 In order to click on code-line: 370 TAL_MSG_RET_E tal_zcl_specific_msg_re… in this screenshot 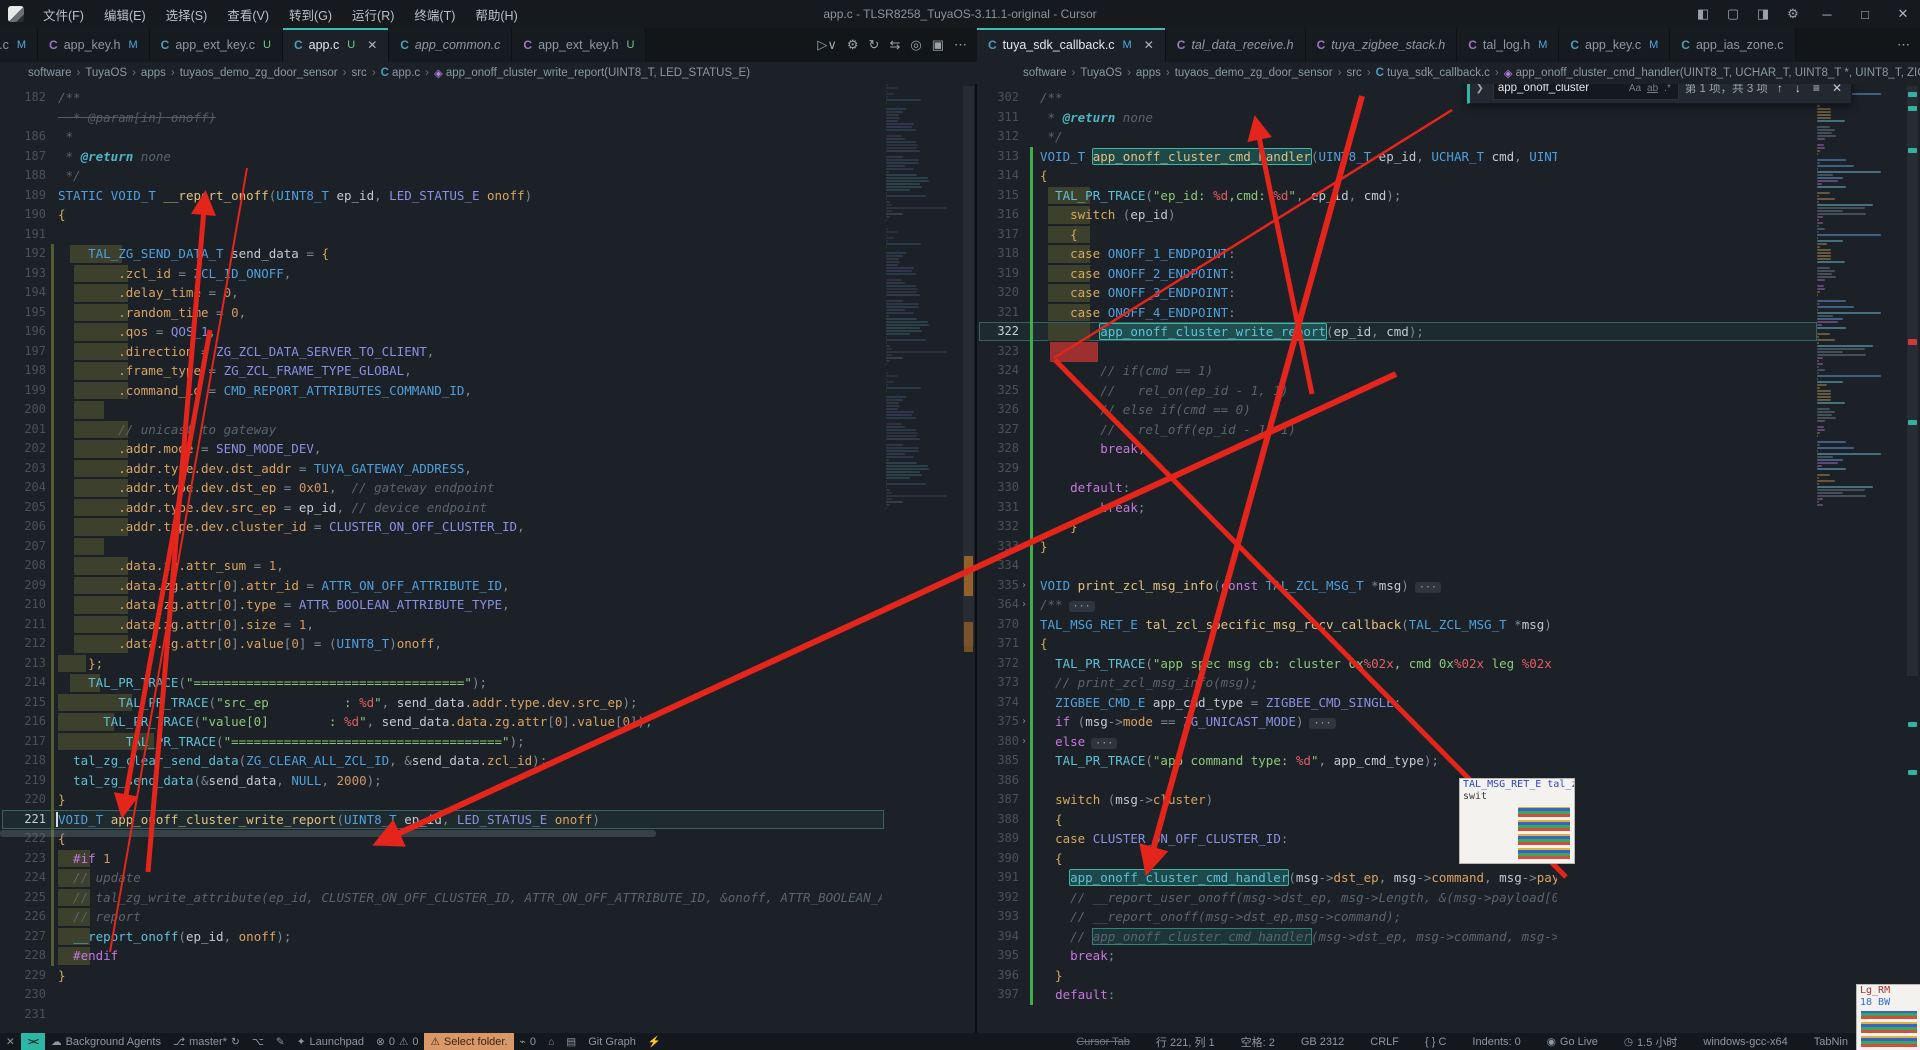, I will do `click(1448, 624)`.